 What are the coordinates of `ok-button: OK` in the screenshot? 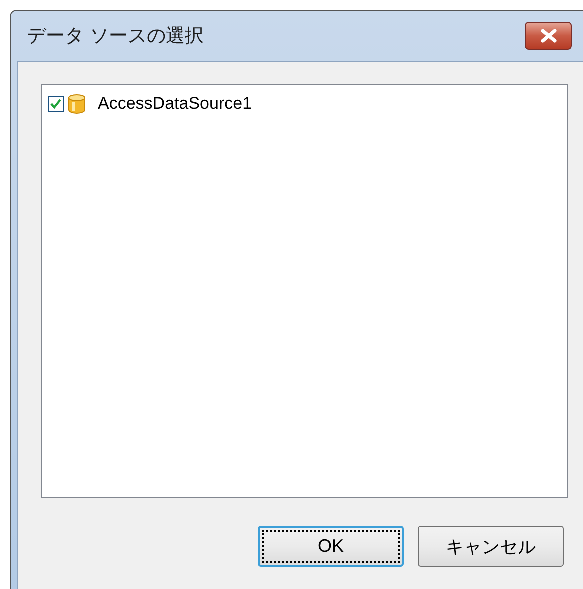 It's located at (331, 546).